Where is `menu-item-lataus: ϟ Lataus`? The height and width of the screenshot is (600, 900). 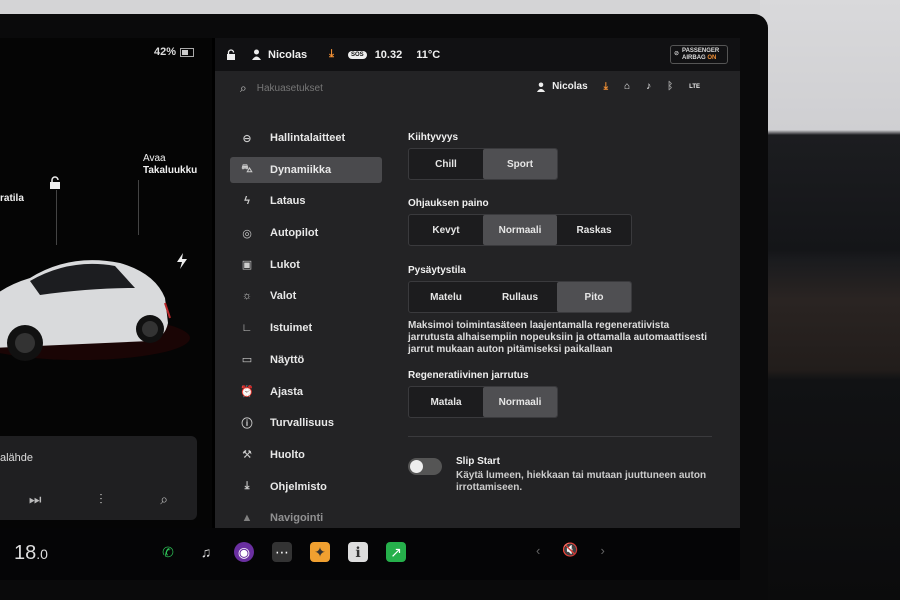 menu-item-lataus: ϟ Lataus is located at coordinates (306, 201).